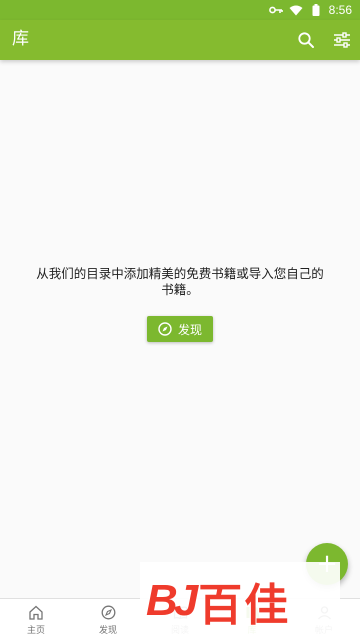 This screenshot has height=640, width=360. What do you see at coordinates (36, 612) in the screenshot?
I see `home-icon` at bounding box center [36, 612].